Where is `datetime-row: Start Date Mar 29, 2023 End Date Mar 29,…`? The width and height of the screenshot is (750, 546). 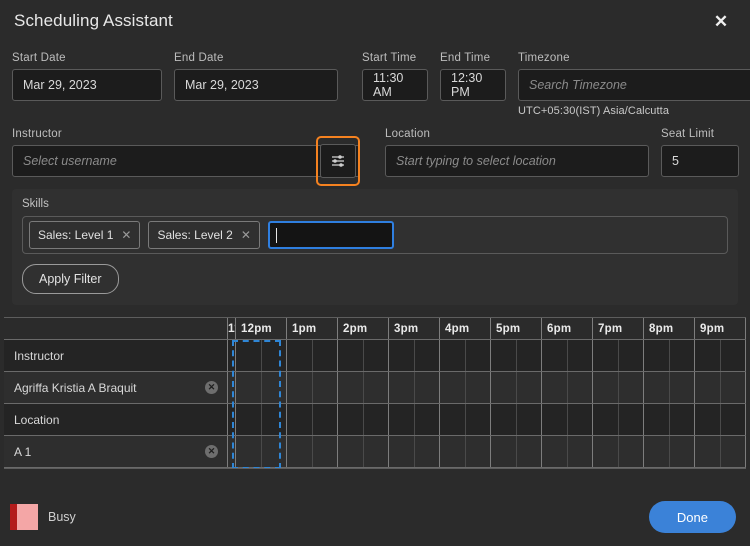 datetime-row: Start Date Mar 29, 2023 End Date Mar 29,… is located at coordinates (381, 84).